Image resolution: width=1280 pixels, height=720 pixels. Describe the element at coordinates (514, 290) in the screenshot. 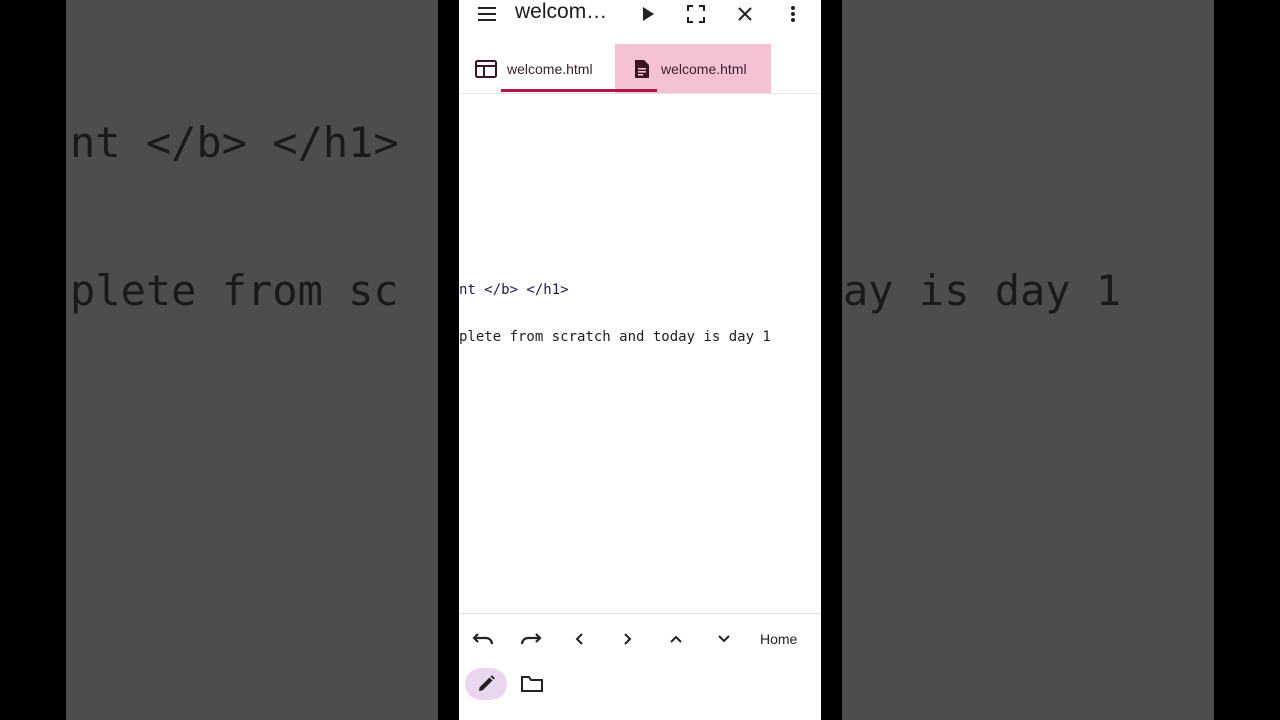

I see `code-line: nt </b> </h1>` at that location.